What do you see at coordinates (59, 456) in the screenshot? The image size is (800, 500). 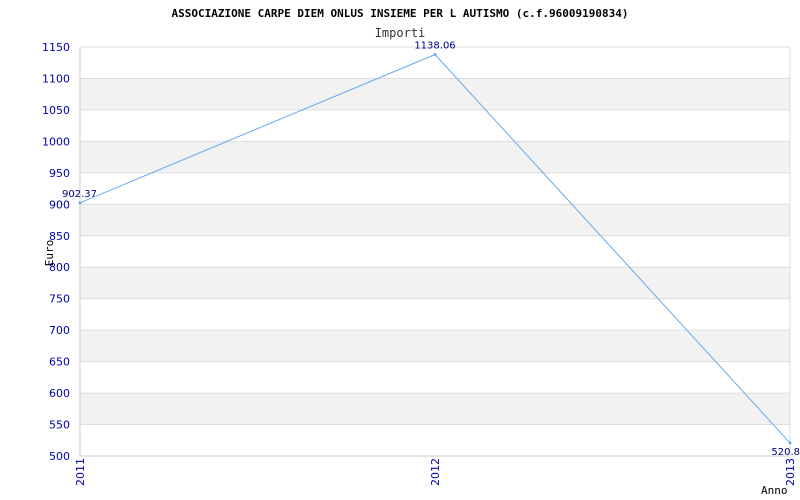 I see `y-tick-label: 500` at bounding box center [59, 456].